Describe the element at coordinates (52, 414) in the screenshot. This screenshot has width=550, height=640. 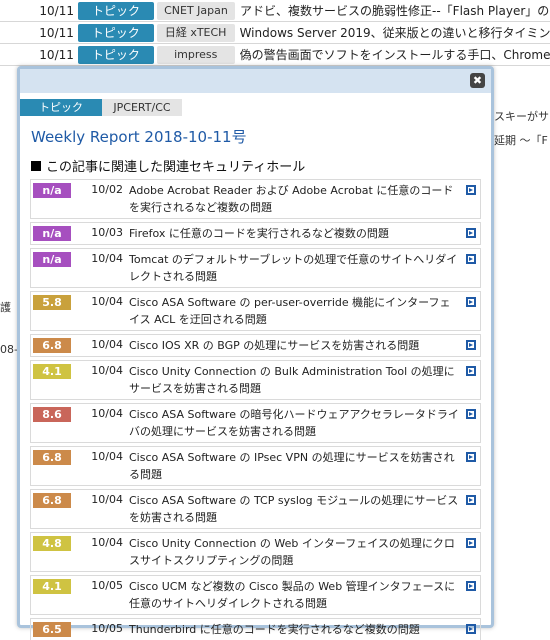
I see `cvss-score-badge: 8.6` at that location.